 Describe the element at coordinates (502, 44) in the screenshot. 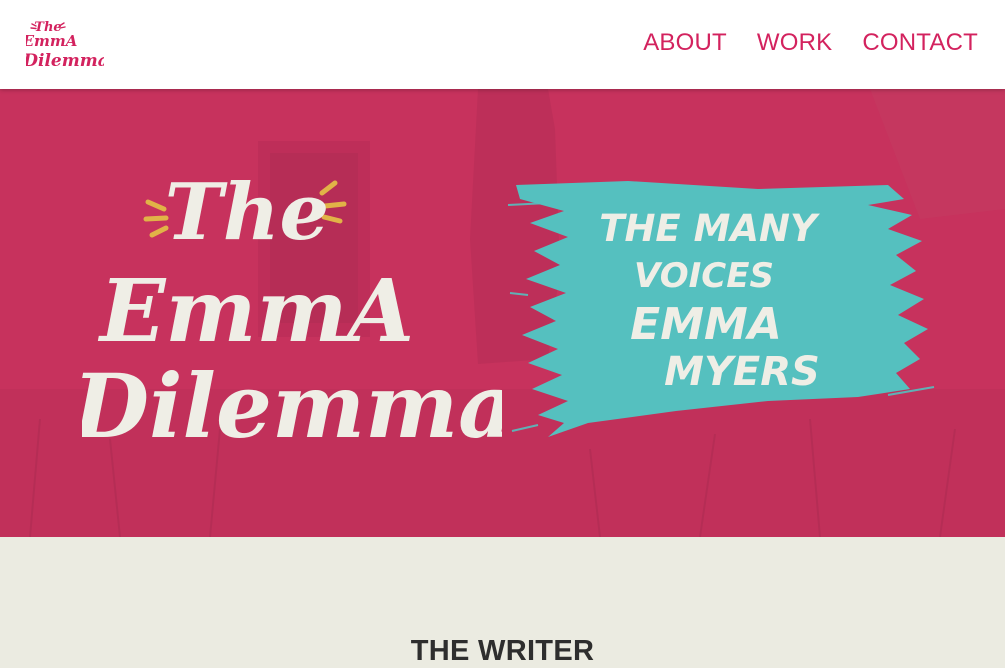

I see `site-header: The EmmA Dilemma ABOUT WORK CONTACT` at that location.